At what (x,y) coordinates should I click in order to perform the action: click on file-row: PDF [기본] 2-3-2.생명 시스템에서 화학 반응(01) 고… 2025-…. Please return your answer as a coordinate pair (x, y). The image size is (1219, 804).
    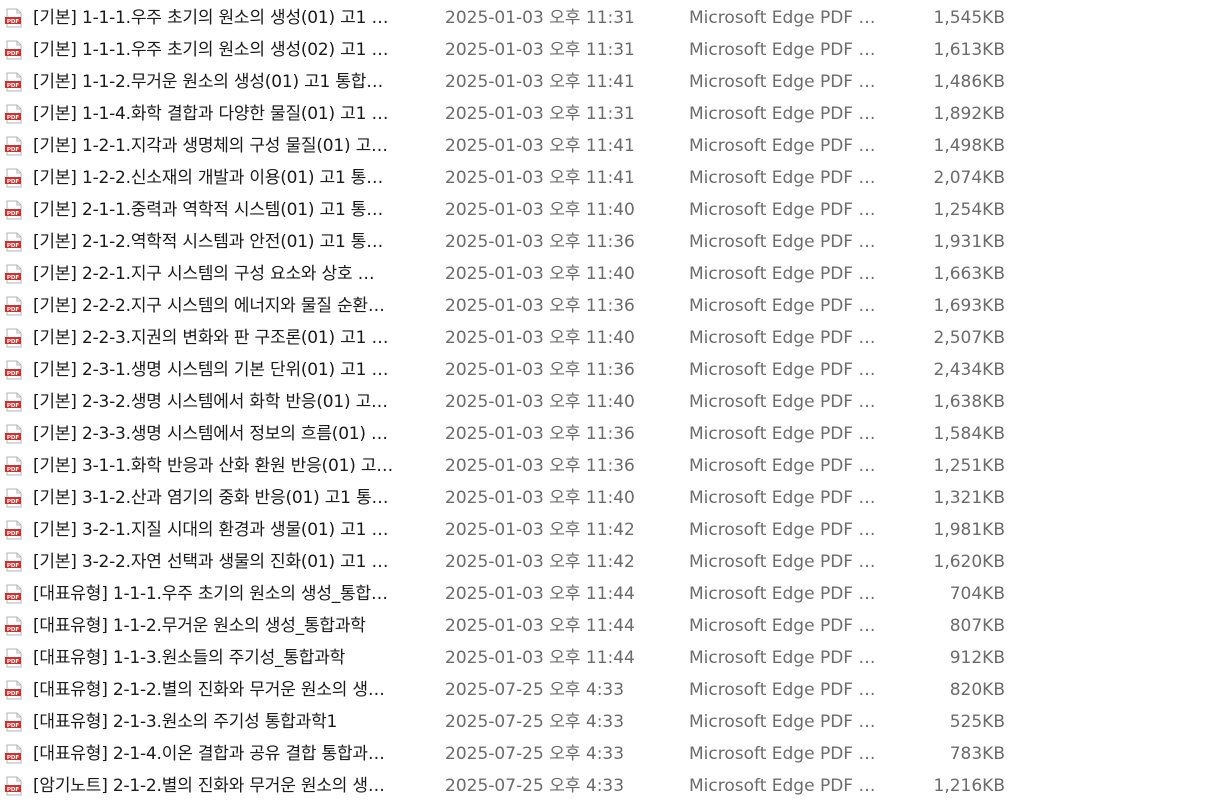
    Looking at the image, I should click on (609, 402).